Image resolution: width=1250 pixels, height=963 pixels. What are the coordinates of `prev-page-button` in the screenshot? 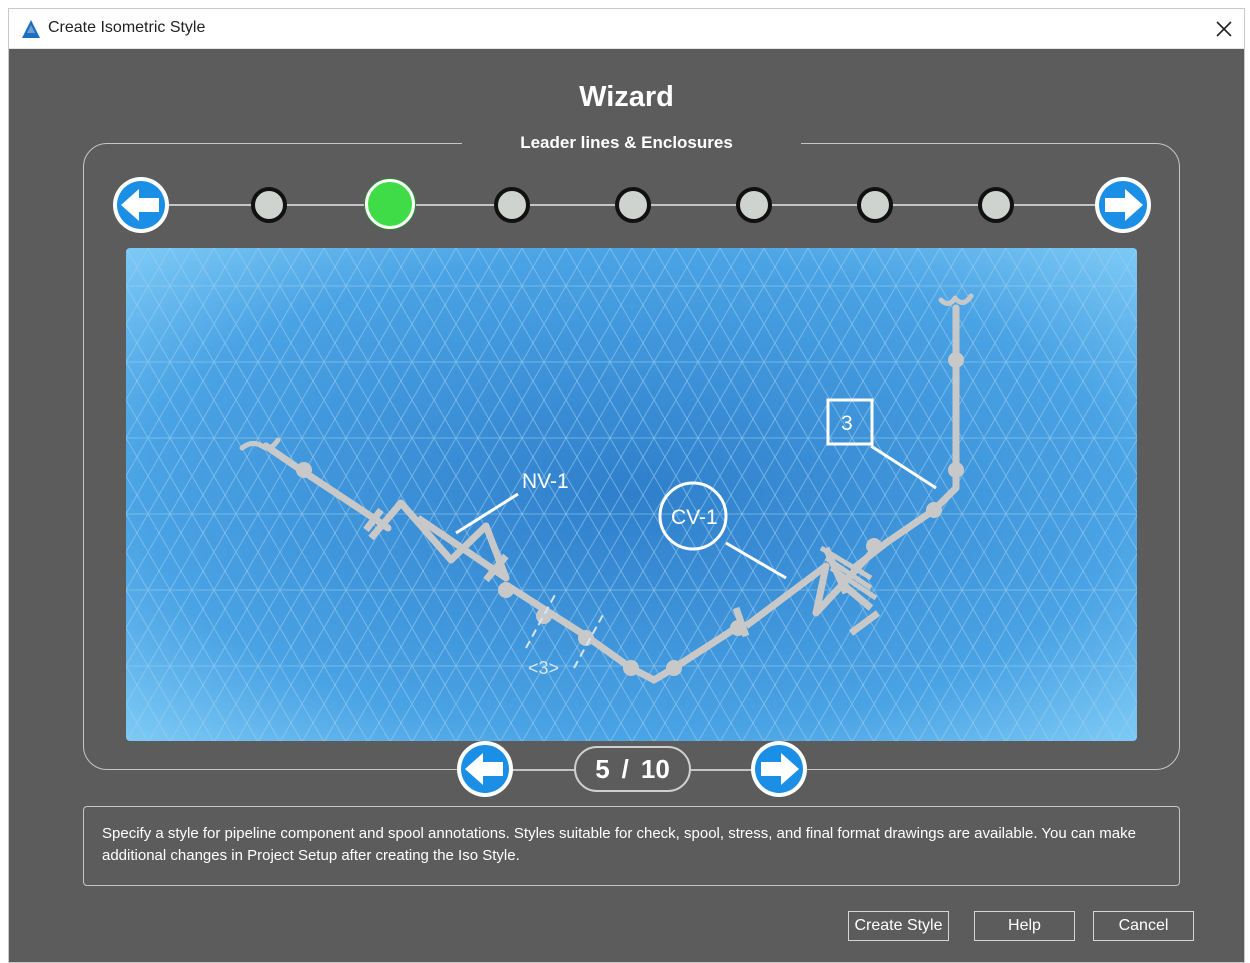 It's located at (485, 769).